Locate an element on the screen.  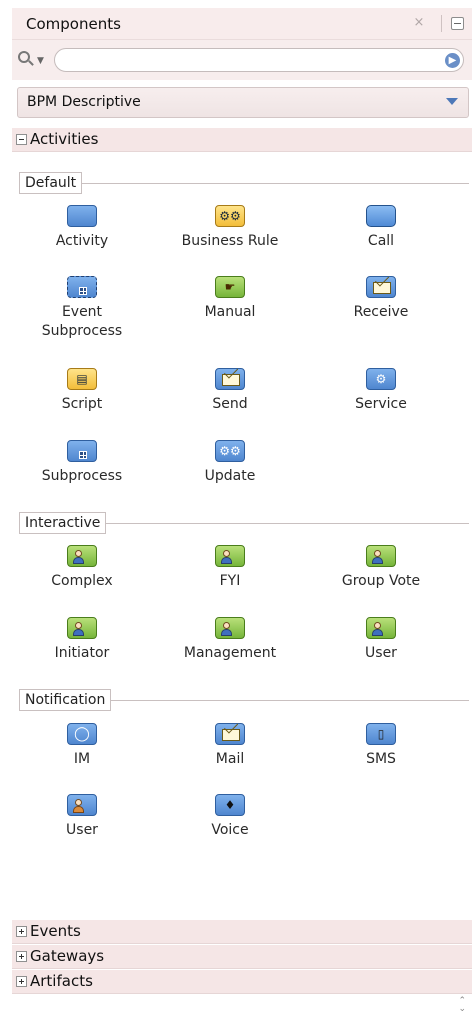
complex-icon is located at coordinates (82, 556).